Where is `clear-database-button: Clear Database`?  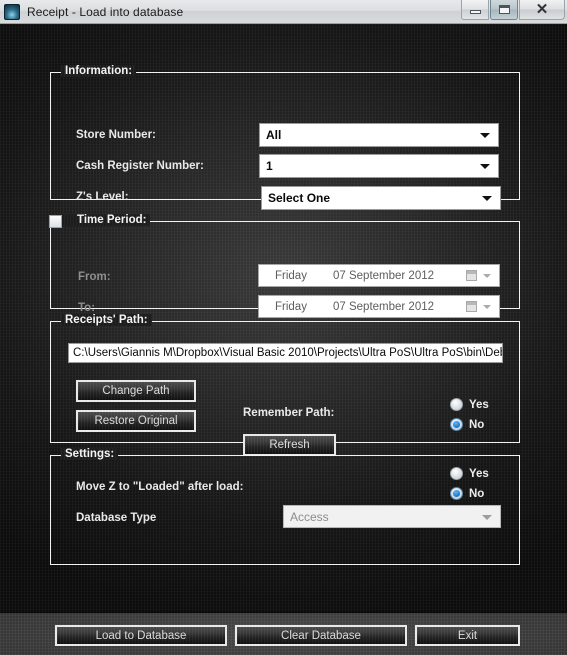 clear-database-button: Clear Database is located at coordinates (321, 635).